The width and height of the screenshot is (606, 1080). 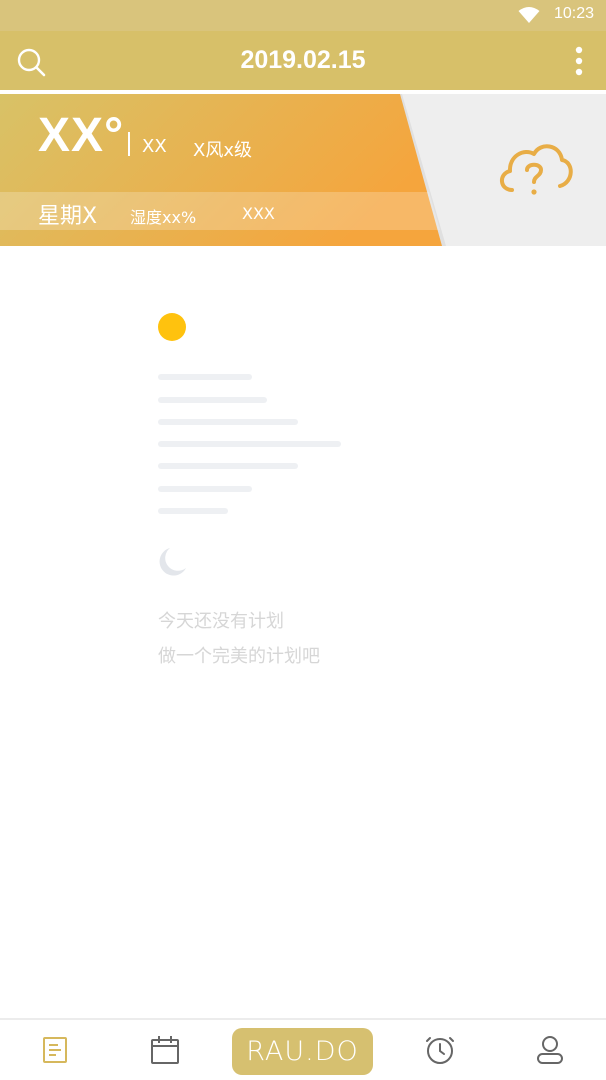 I want to click on moon-icon, so click(x=172, y=562).